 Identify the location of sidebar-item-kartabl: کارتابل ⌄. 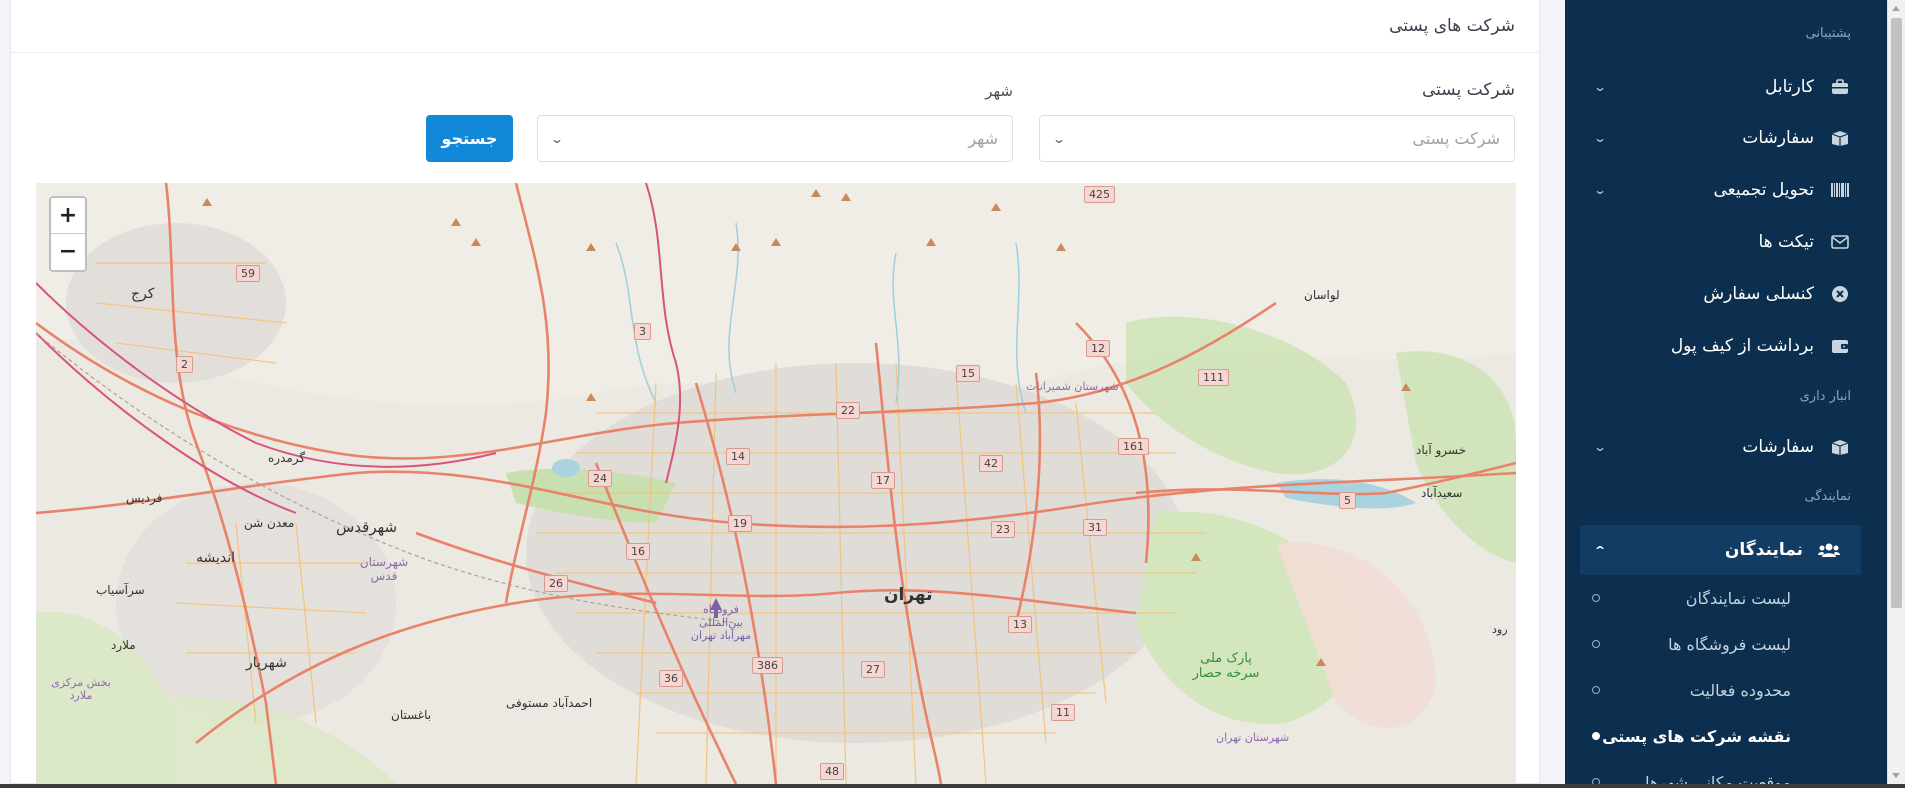
(1726, 87).